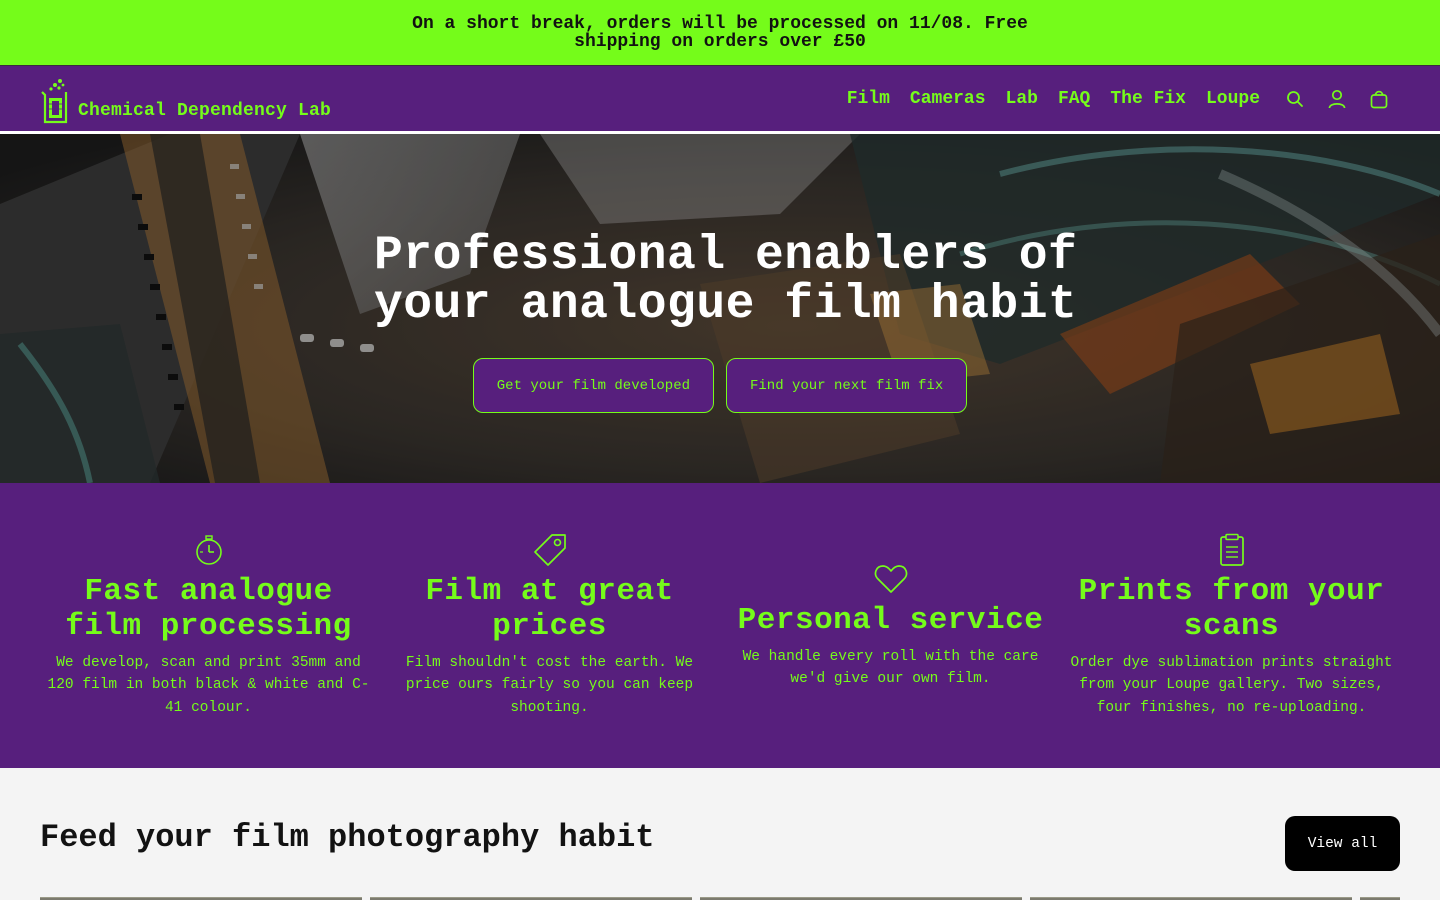 The height and width of the screenshot is (900, 1440). I want to click on price-tag-icon, so click(550, 550).